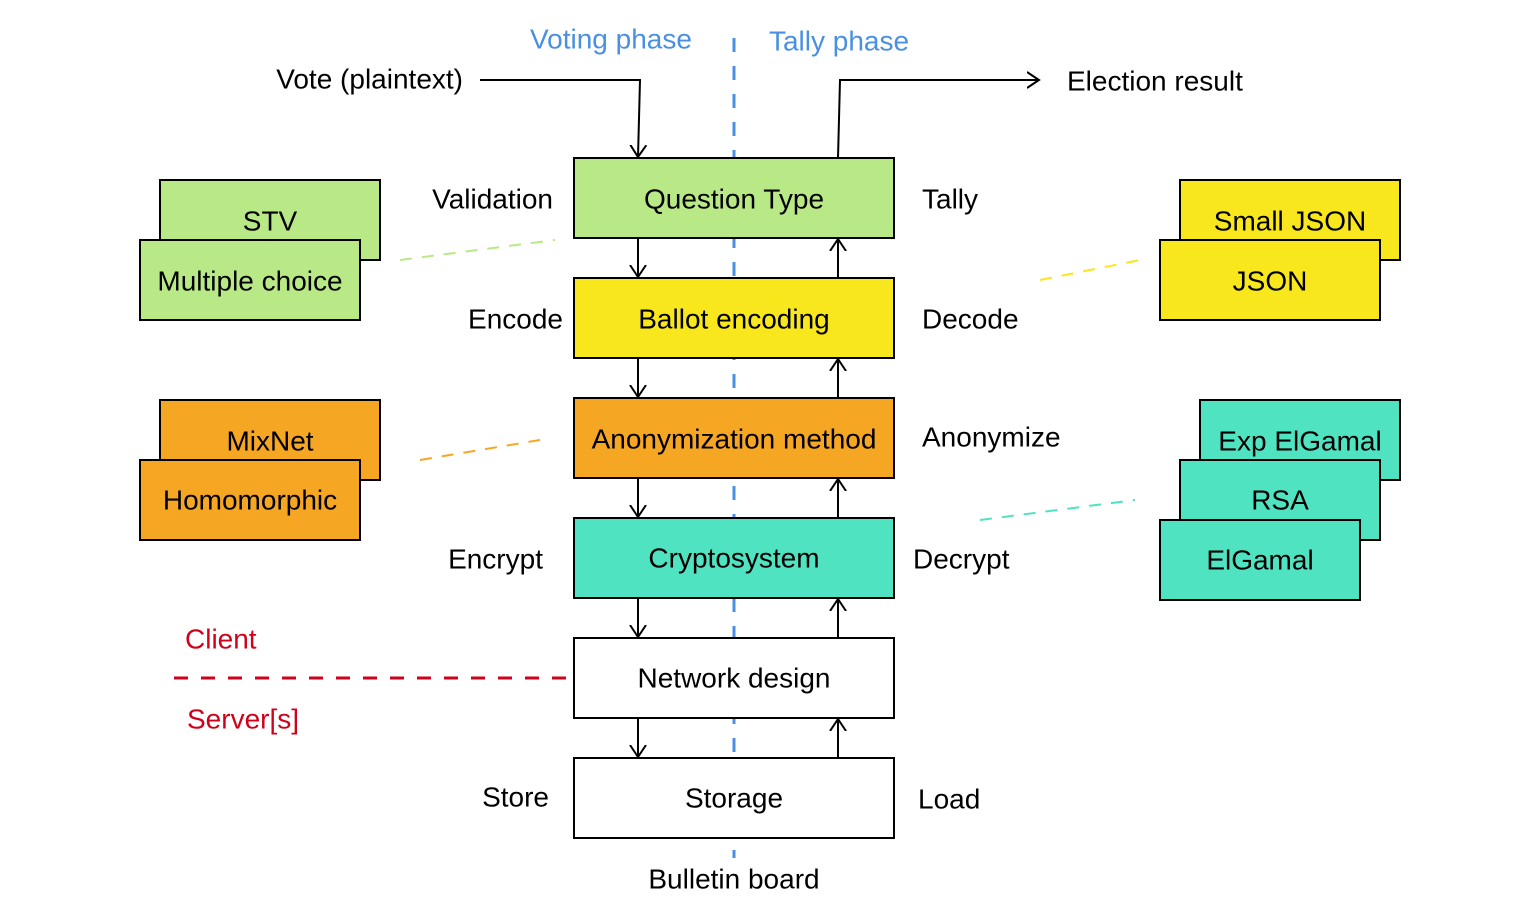  I want to click on load-label: Load, so click(949, 799).